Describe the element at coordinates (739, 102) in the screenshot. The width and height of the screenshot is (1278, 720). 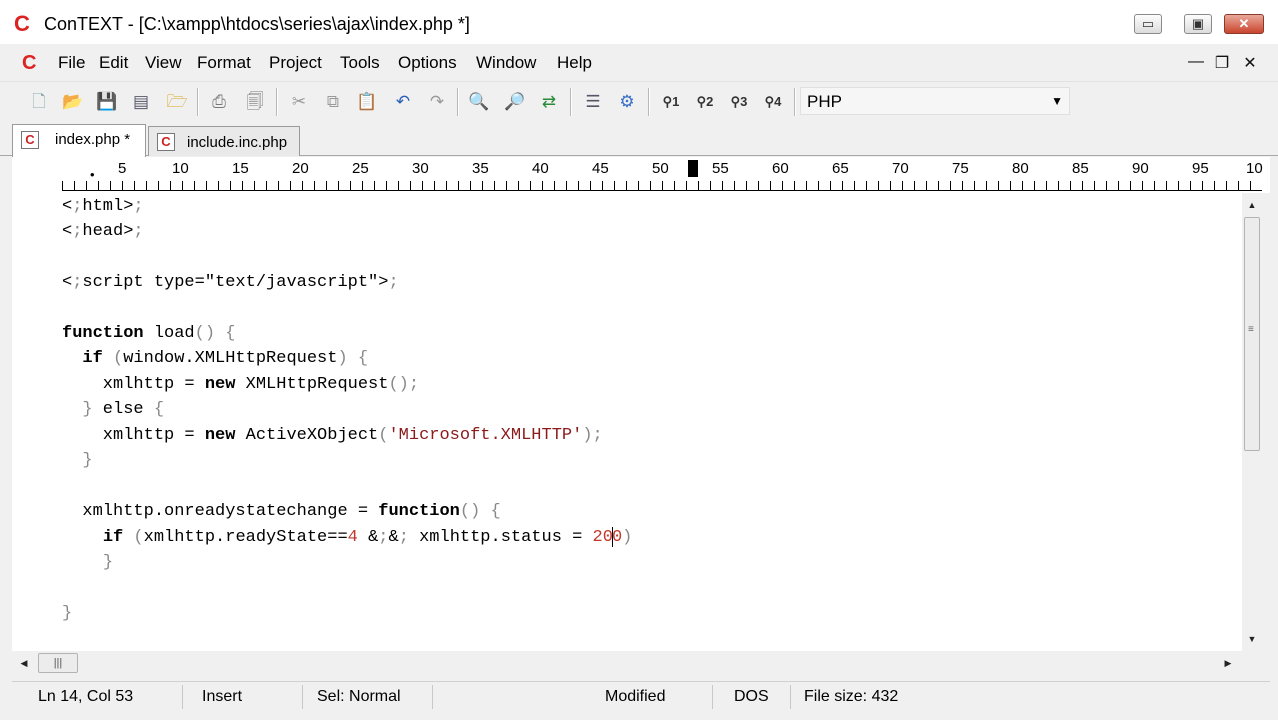
I see `highlighter-3-icon: ⚲3` at that location.